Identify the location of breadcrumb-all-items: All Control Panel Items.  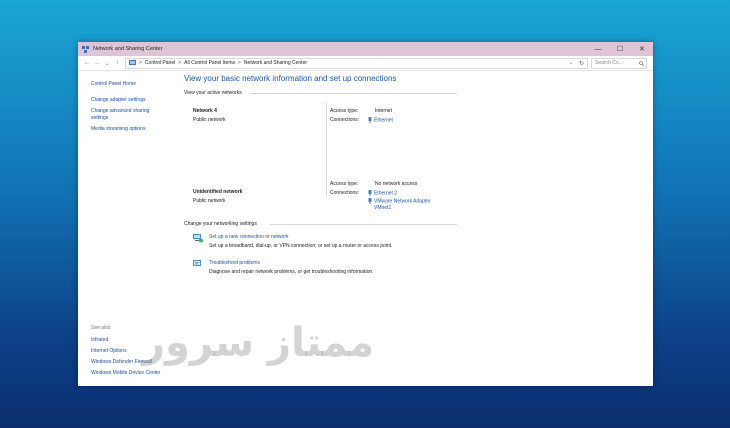
(209, 63).